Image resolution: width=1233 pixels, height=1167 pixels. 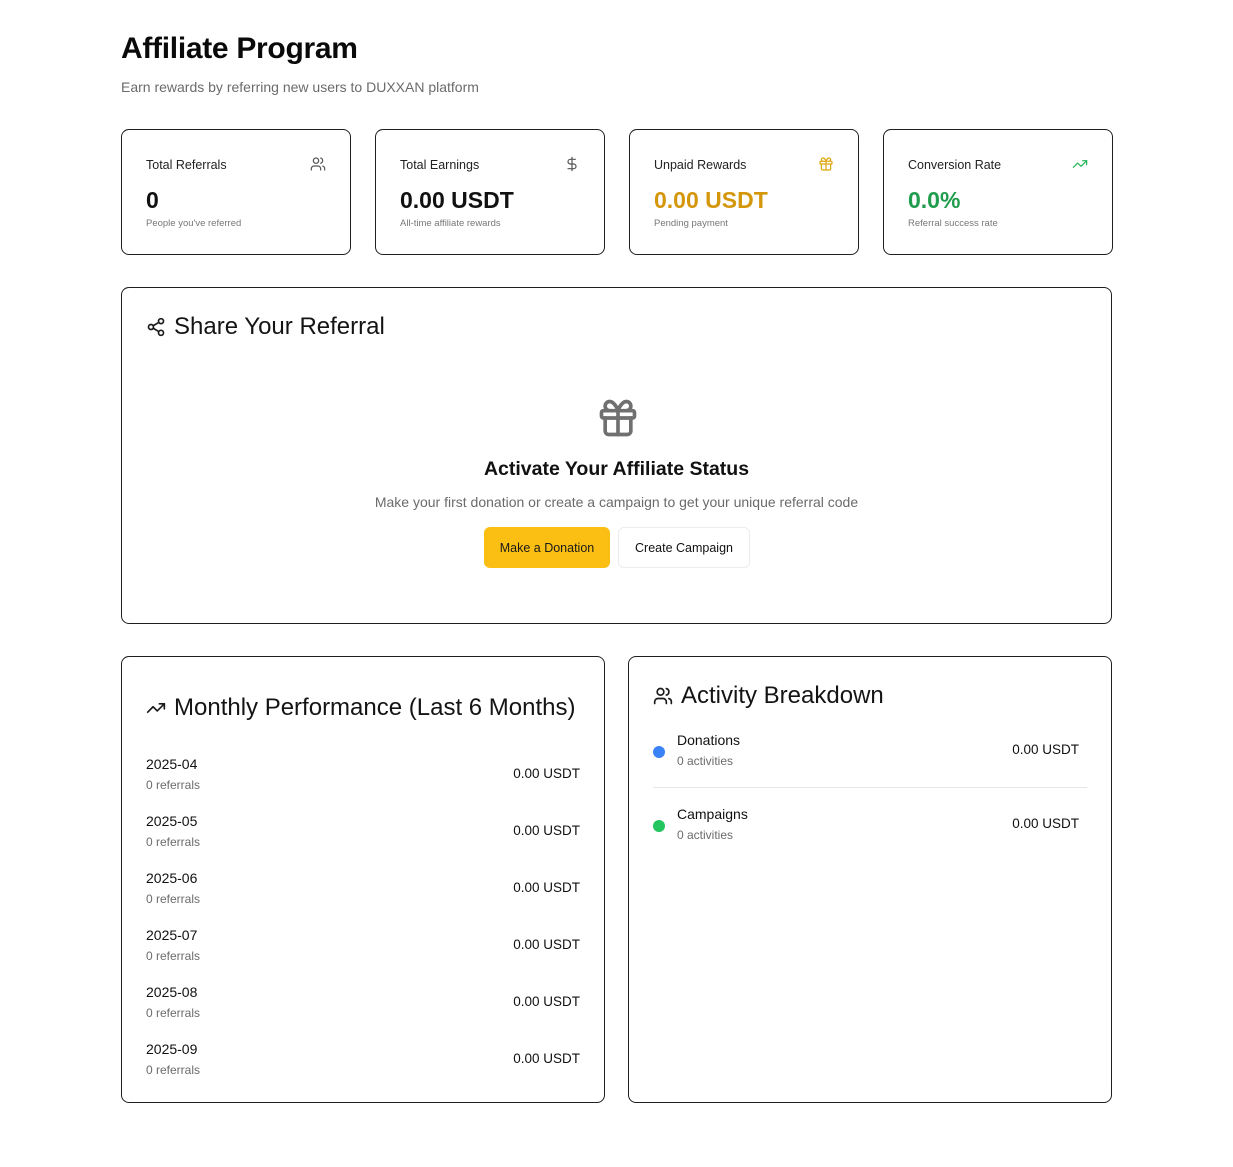 What do you see at coordinates (700, 165) in the screenshot?
I see `stat-label: Unpaid Rewards` at bounding box center [700, 165].